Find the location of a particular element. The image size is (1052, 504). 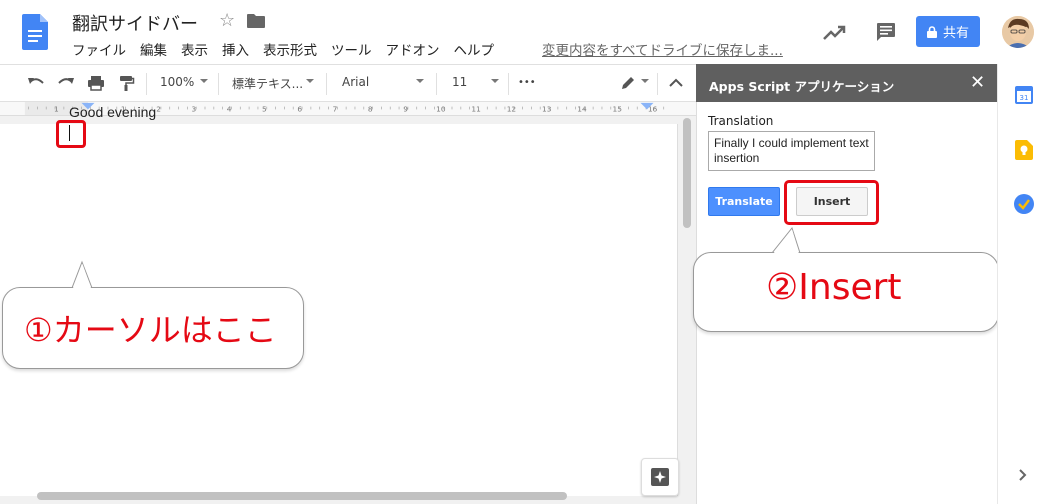

docs-logo is located at coordinates (35, 32).